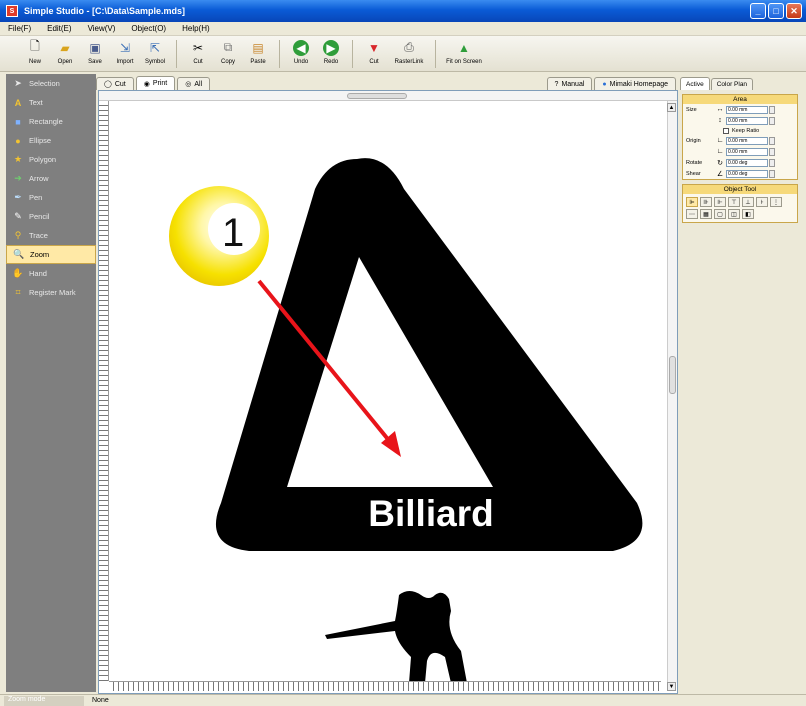 The image size is (806, 706). What do you see at coordinates (734, 214) in the screenshot?
I see `combine-button: ◫` at bounding box center [734, 214].